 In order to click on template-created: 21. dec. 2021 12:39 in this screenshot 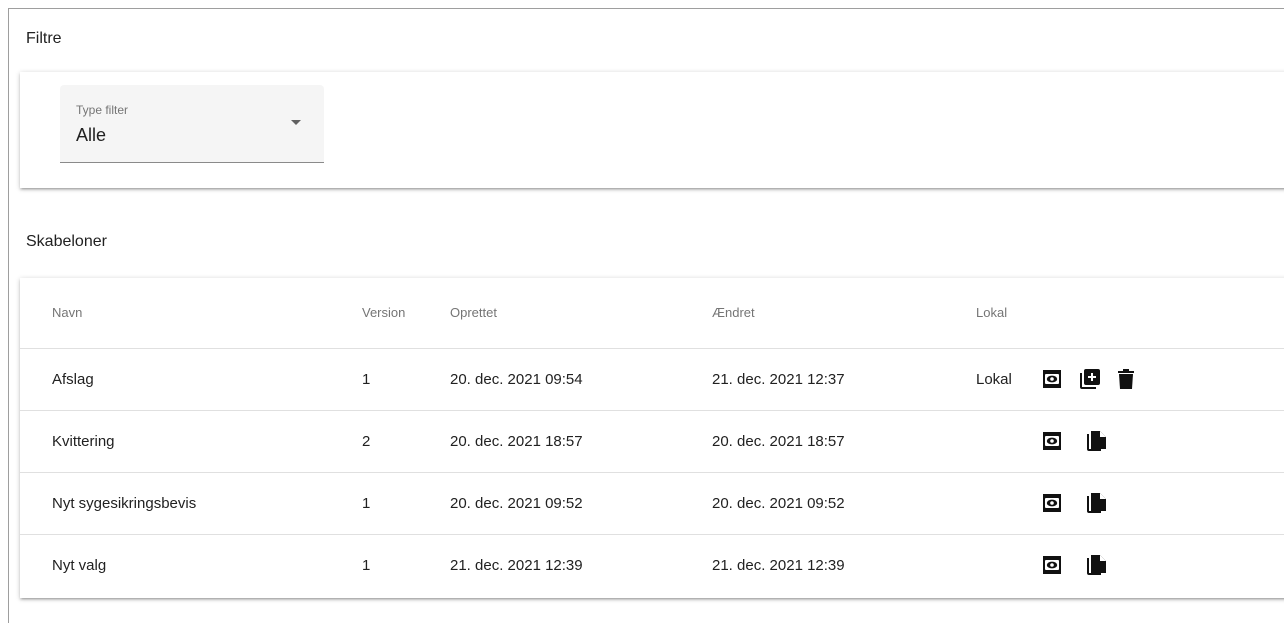, I will do `click(516, 565)`.